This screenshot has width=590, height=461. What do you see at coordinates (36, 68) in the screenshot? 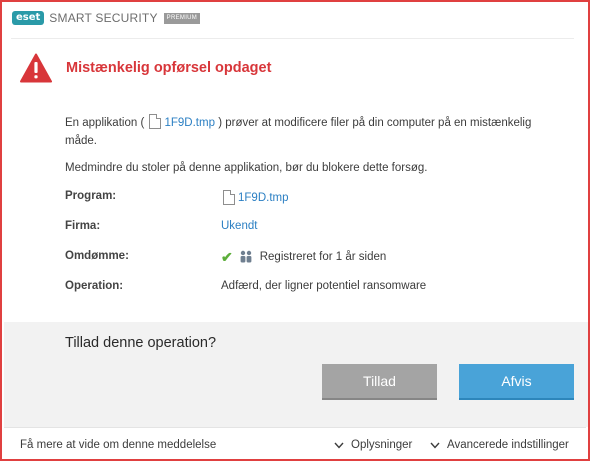
I see `warning-triangle-icon` at bounding box center [36, 68].